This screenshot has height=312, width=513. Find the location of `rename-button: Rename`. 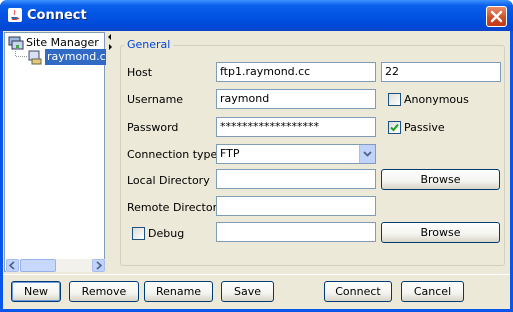

rename-button: Rename is located at coordinates (178, 291).